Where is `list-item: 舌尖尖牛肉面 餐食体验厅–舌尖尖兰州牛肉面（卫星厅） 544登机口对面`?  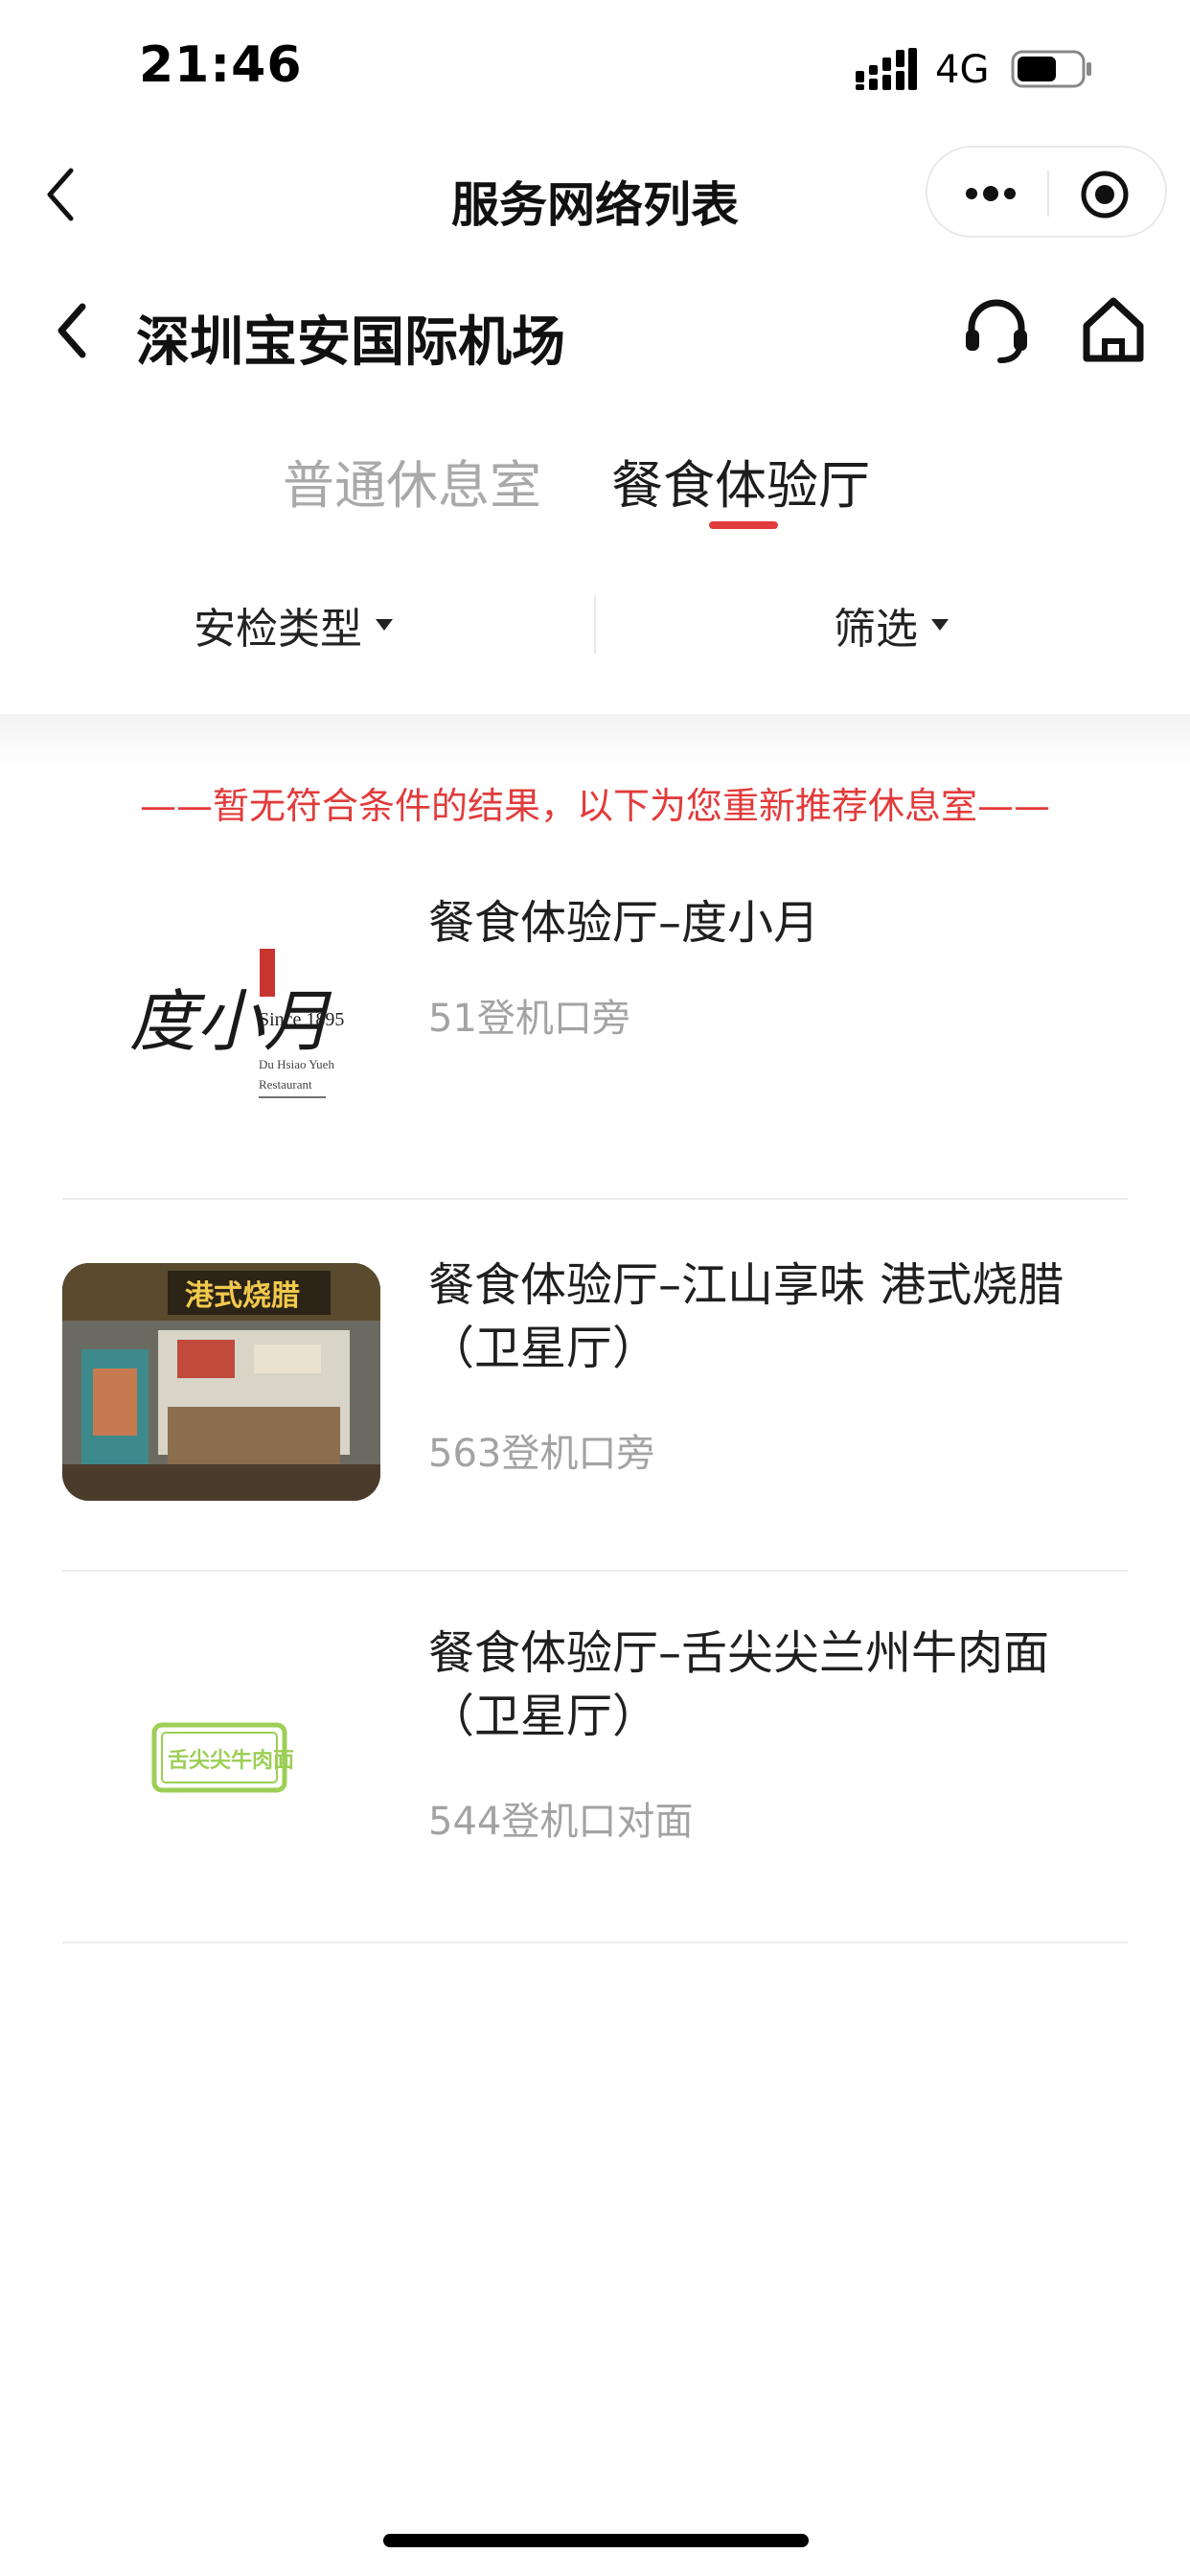 list-item: 舌尖尖牛肉面 餐食体验厅–舌尖尖兰州牛肉面（卫星厅） 544登机口对面 is located at coordinates (595, 1758).